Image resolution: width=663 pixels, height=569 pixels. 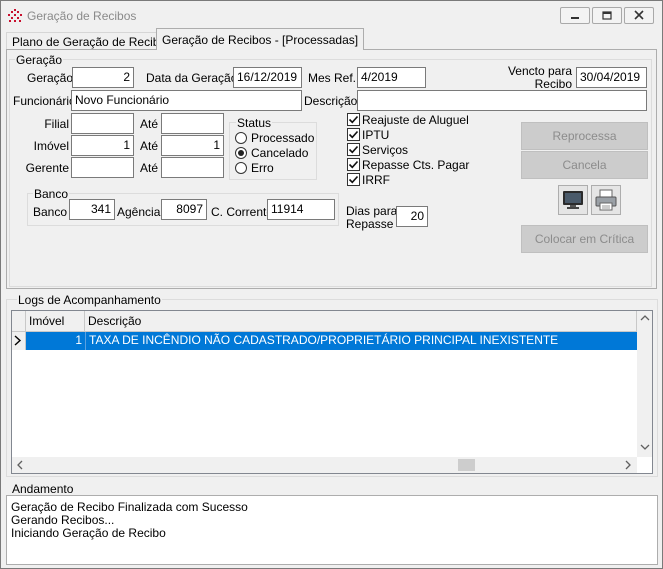 I want to click on reajuste-aluguel-label: Reajuste de Aluguel, so click(x=415, y=120).